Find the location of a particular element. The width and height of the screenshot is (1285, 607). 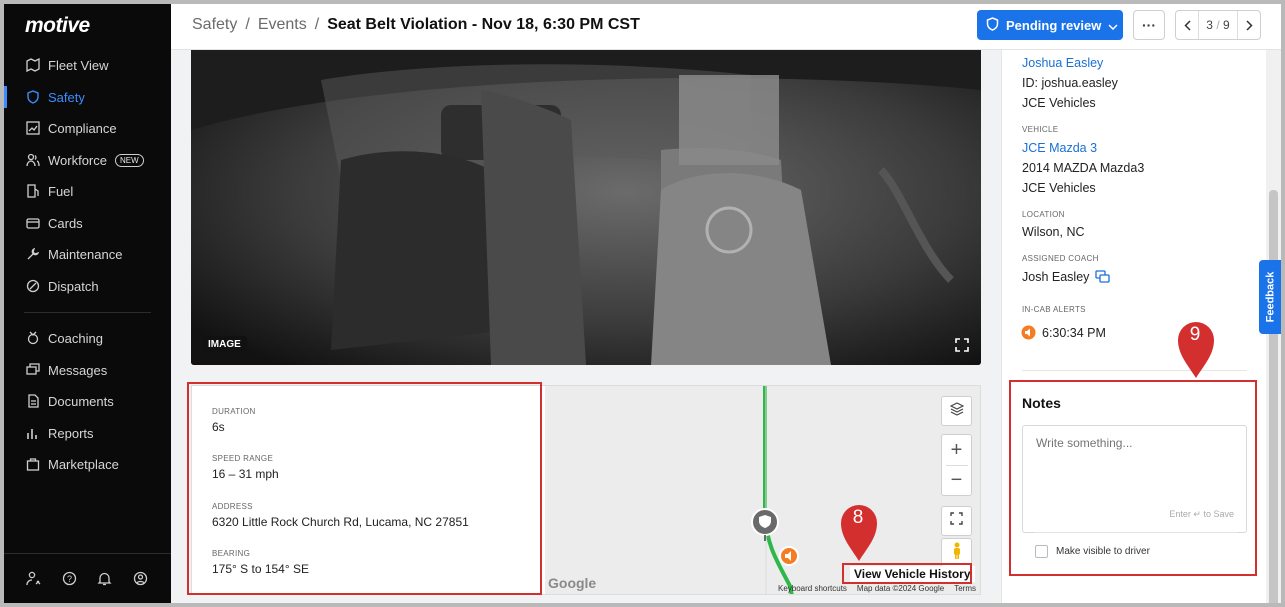

fuel-icon is located at coordinates (33, 191).